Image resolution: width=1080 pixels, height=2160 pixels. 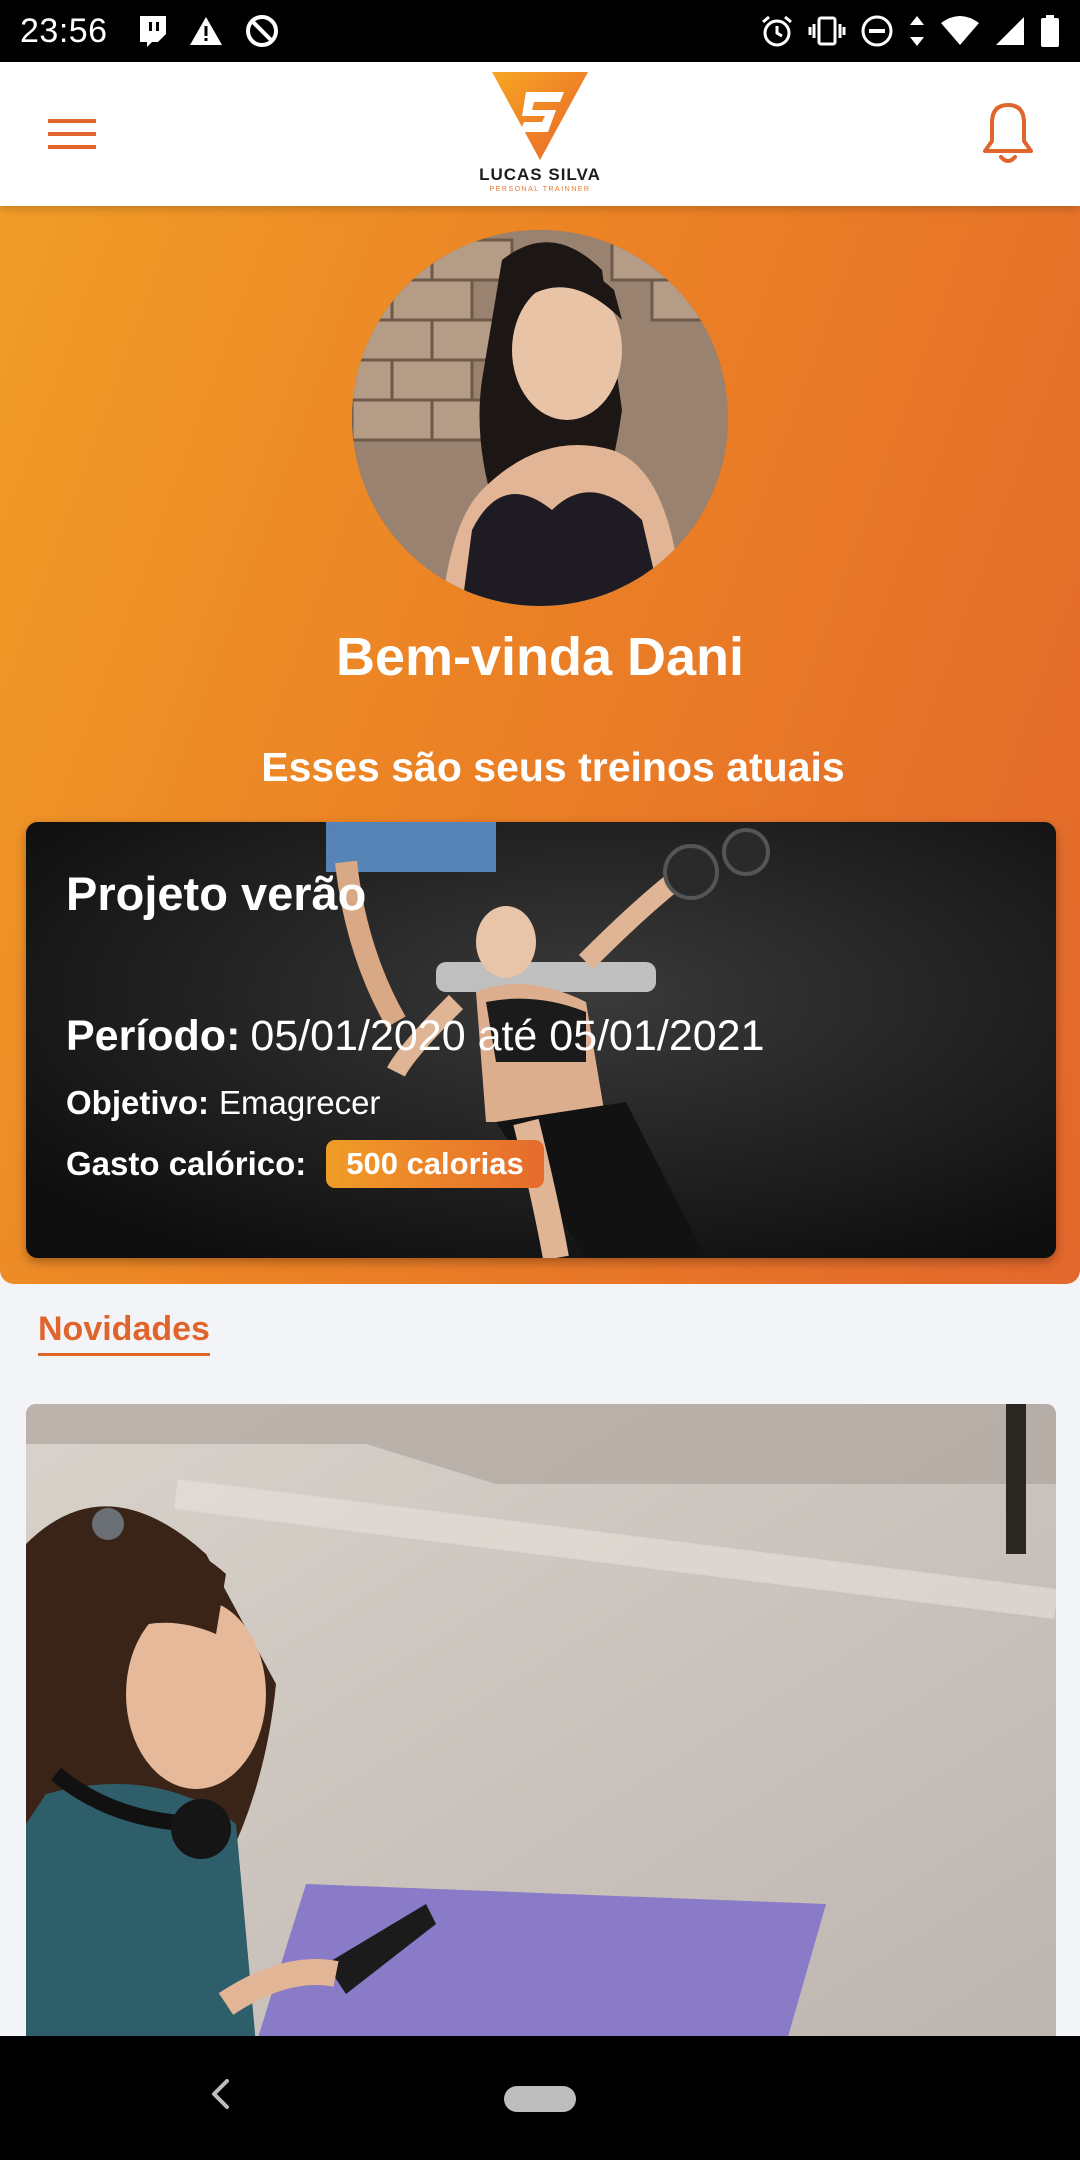 I want to click on welcome-text: Bem-vinda Dani, so click(x=540, y=657).